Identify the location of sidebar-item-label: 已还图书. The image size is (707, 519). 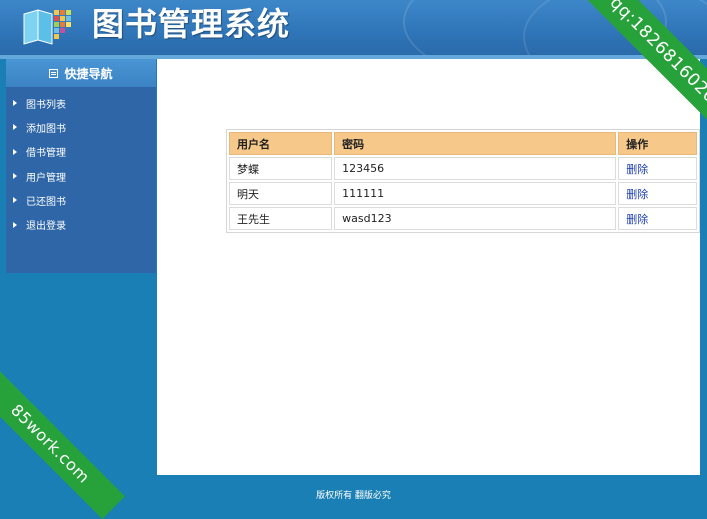
(46, 202).